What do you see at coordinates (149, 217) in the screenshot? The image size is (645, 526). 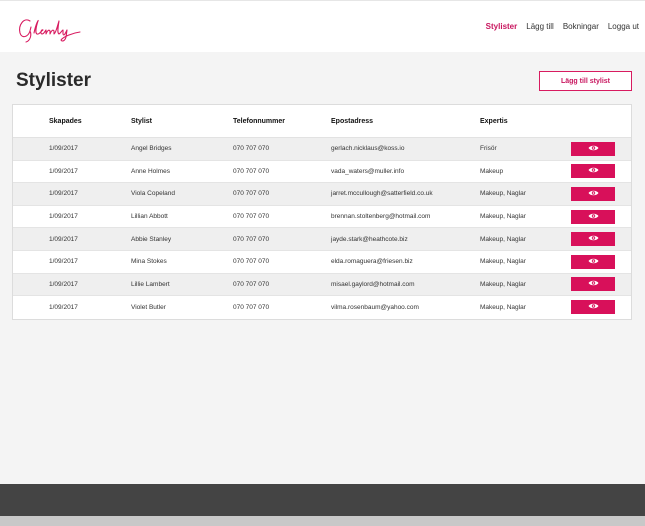 I see `cell-stylist: Lillian Abbott` at bounding box center [149, 217].